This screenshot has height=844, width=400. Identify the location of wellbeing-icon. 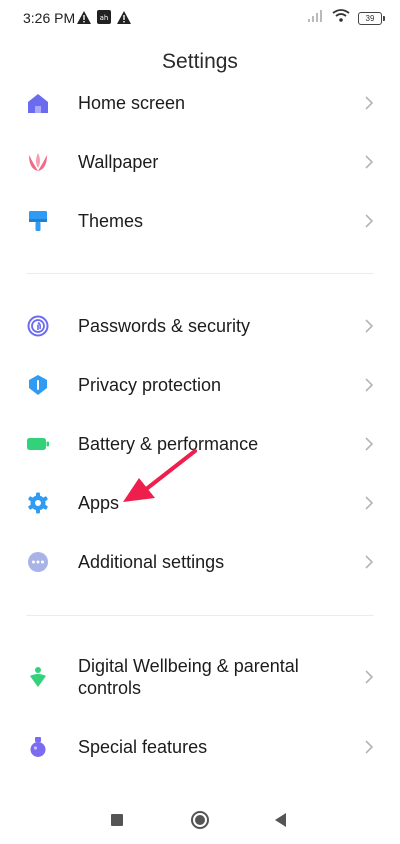
(38, 677).